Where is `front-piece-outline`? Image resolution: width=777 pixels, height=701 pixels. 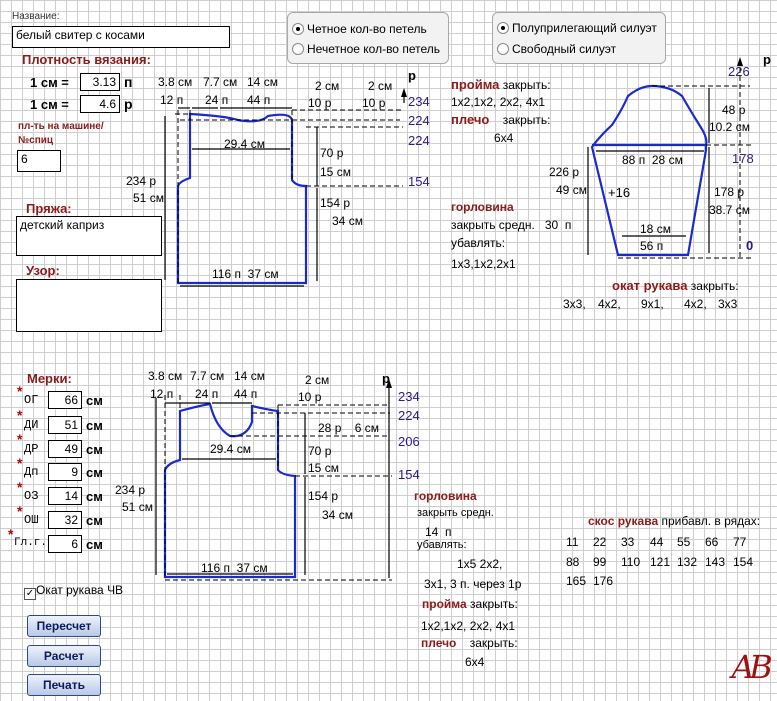 front-piece-outline is located at coordinates (230, 490).